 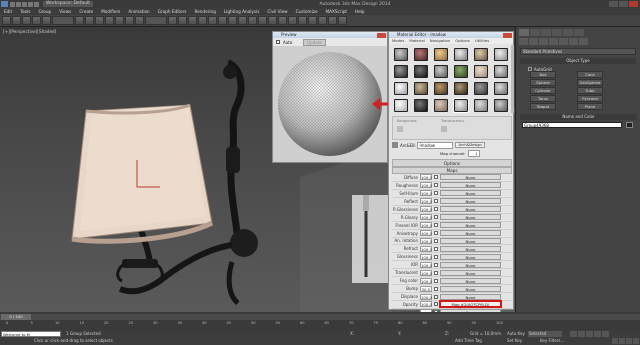 What do you see at coordinates (533, 41) in the screenshot?
I see `shapes-icon` at bounding box center [533, 41].